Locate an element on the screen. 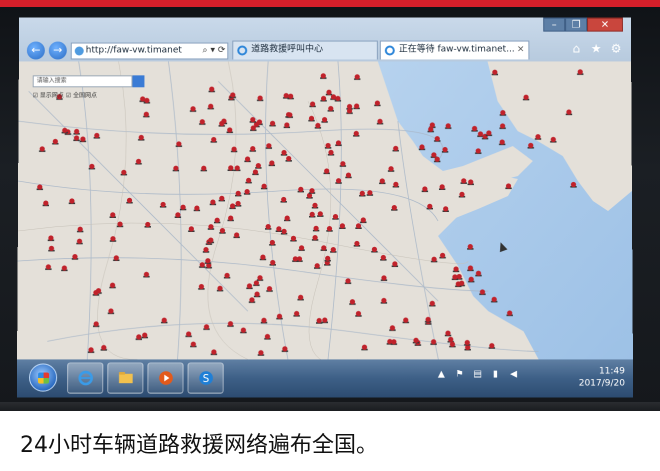 This screenshot has height=471, width=660. tab-loading: 正在等待 faw-vw.timanet... × is located at coordinates (454, 50).